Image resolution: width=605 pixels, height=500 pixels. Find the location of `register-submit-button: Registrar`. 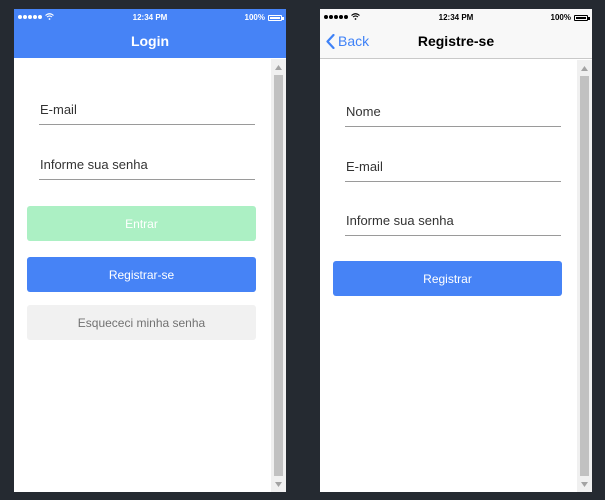

register-submit-button: Registrar is located at coordinates (447, 278).